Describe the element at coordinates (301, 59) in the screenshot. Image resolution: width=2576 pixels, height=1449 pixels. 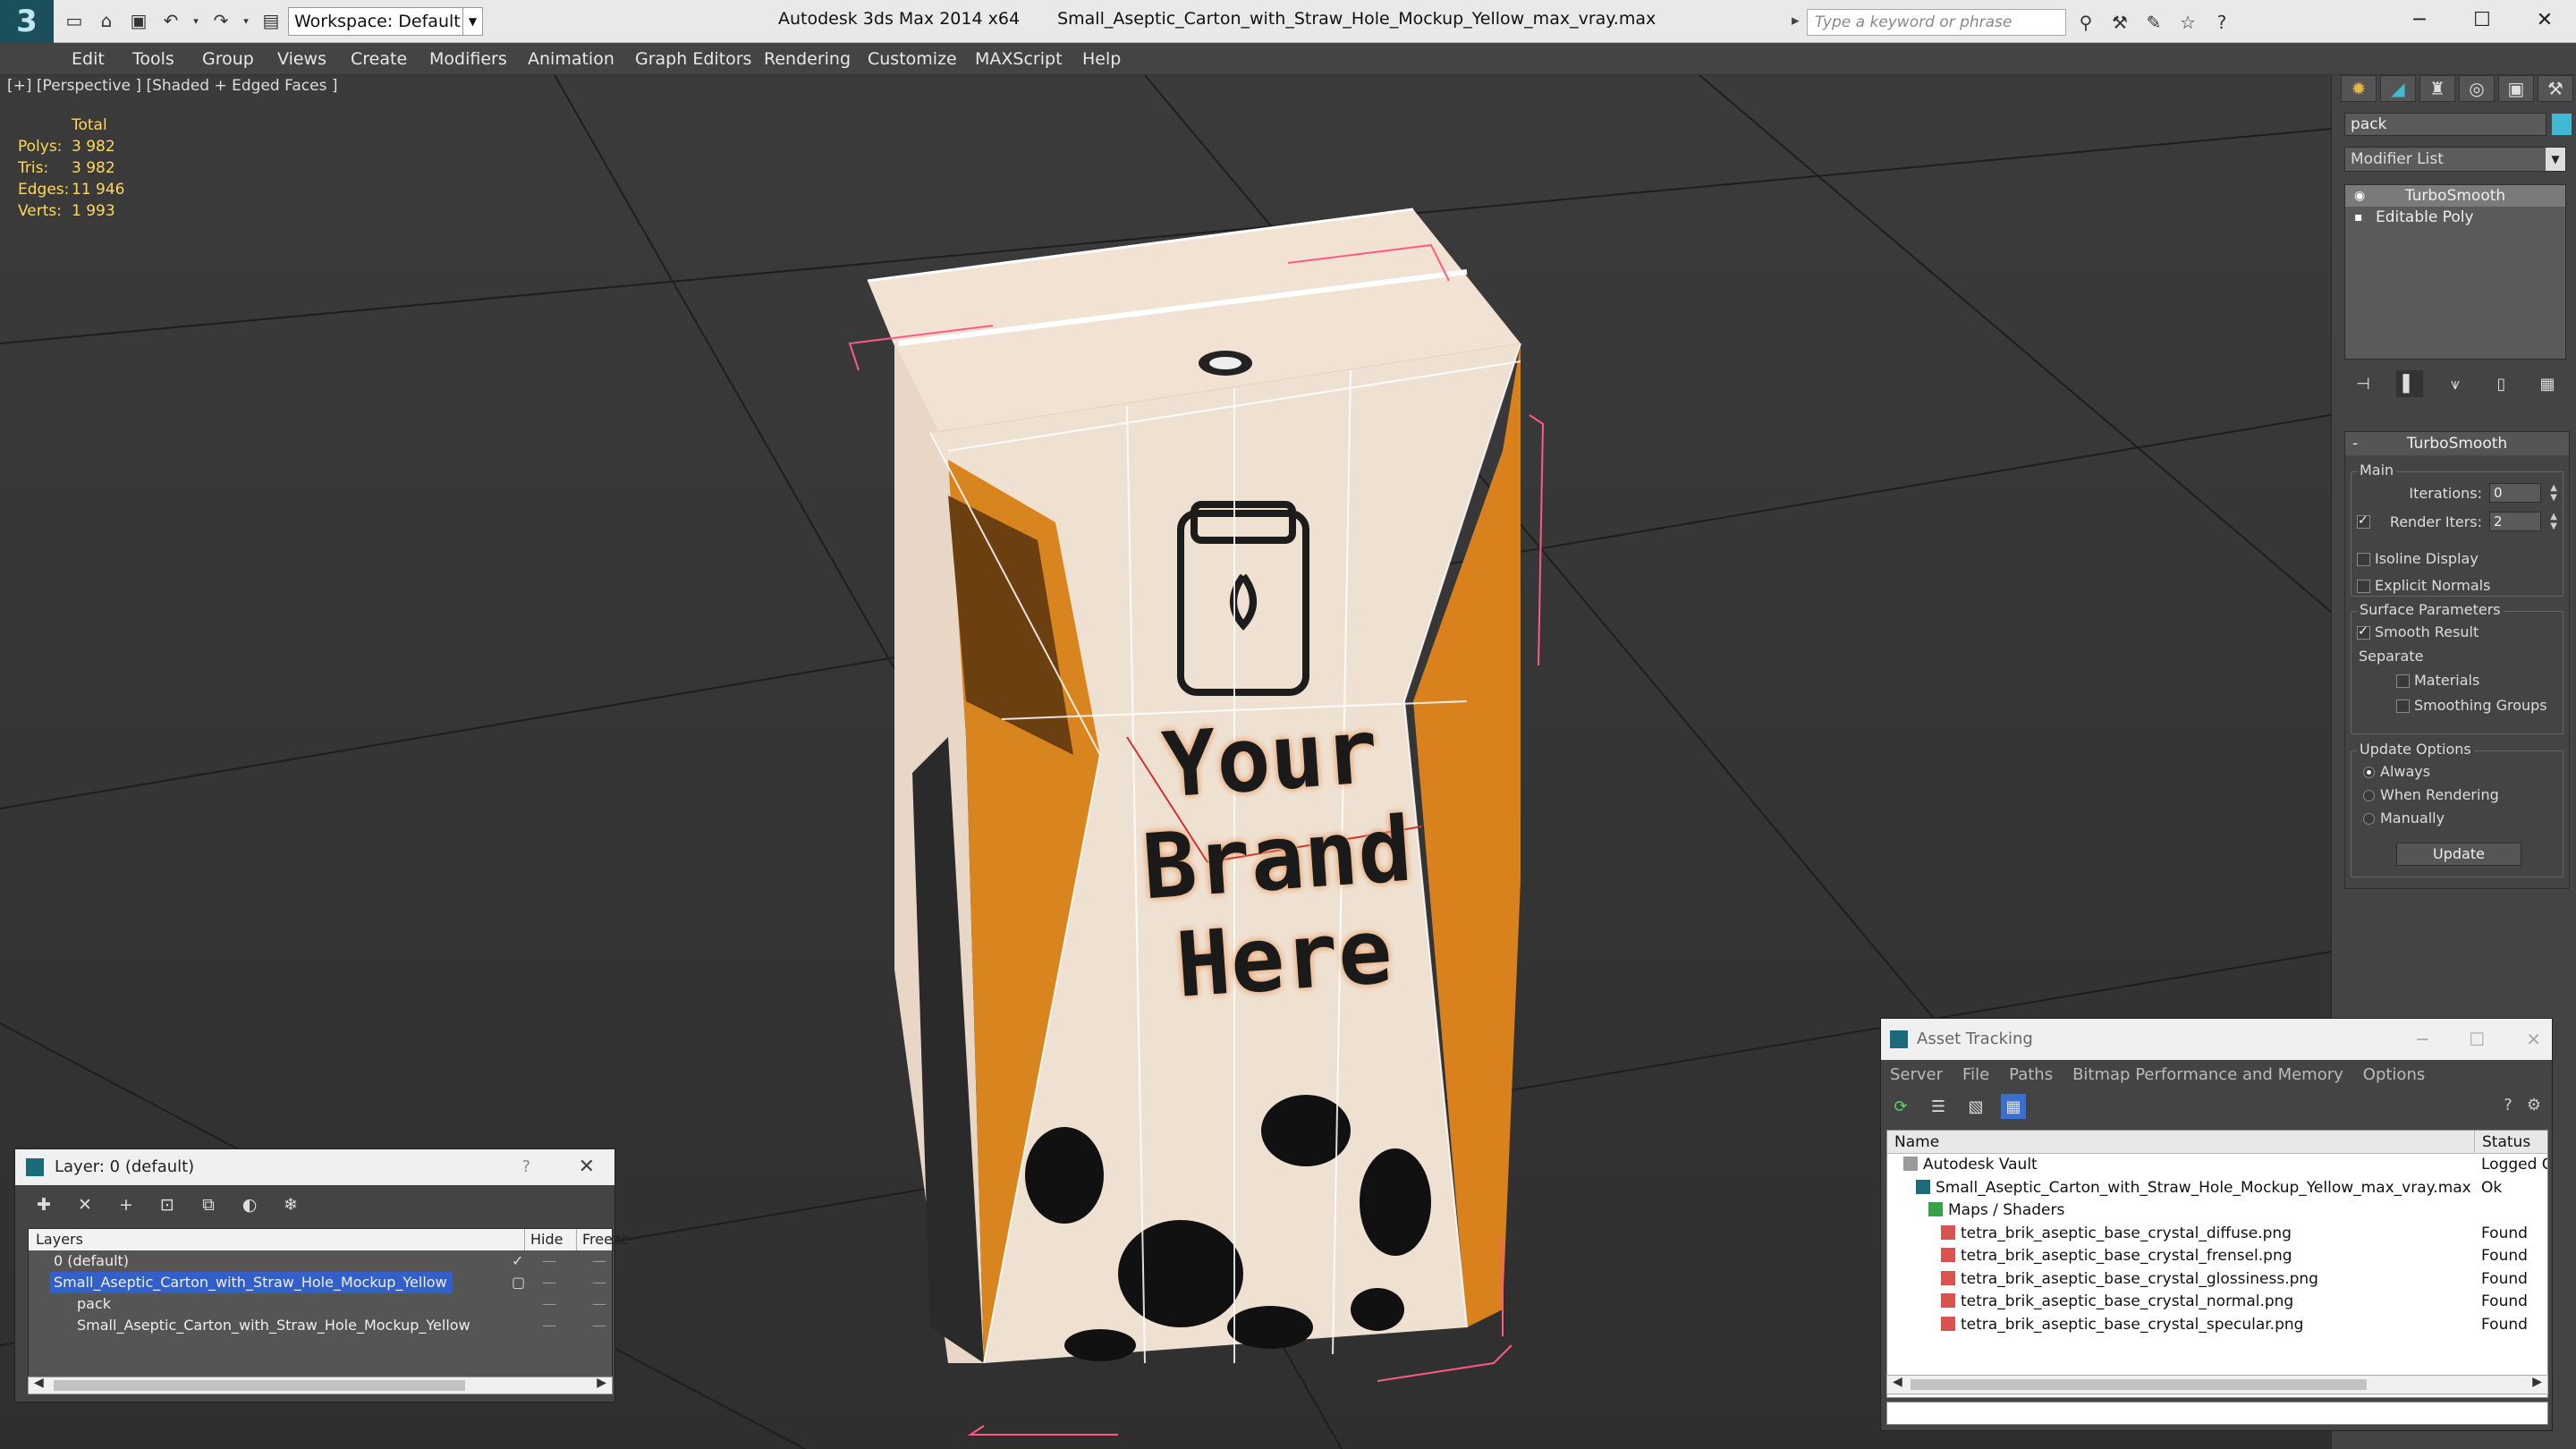
I see `menu-views: Views` at that location.